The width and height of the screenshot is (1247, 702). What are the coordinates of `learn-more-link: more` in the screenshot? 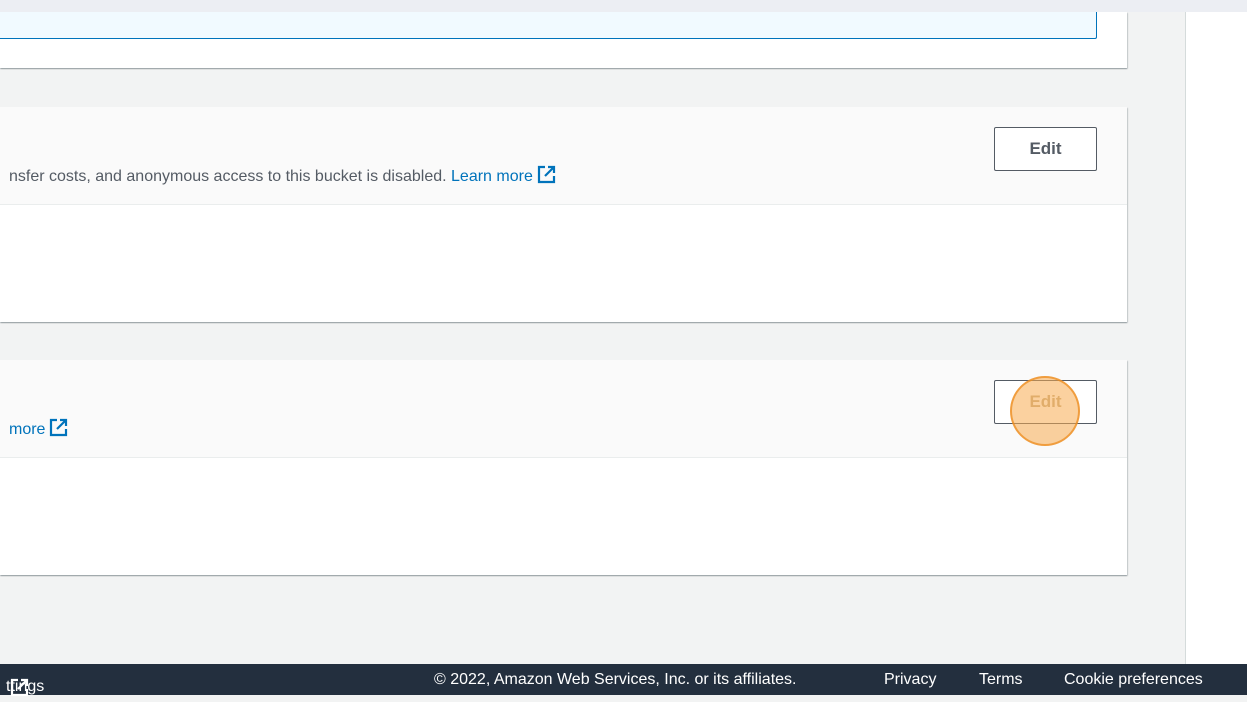 It's located at (38, 428).